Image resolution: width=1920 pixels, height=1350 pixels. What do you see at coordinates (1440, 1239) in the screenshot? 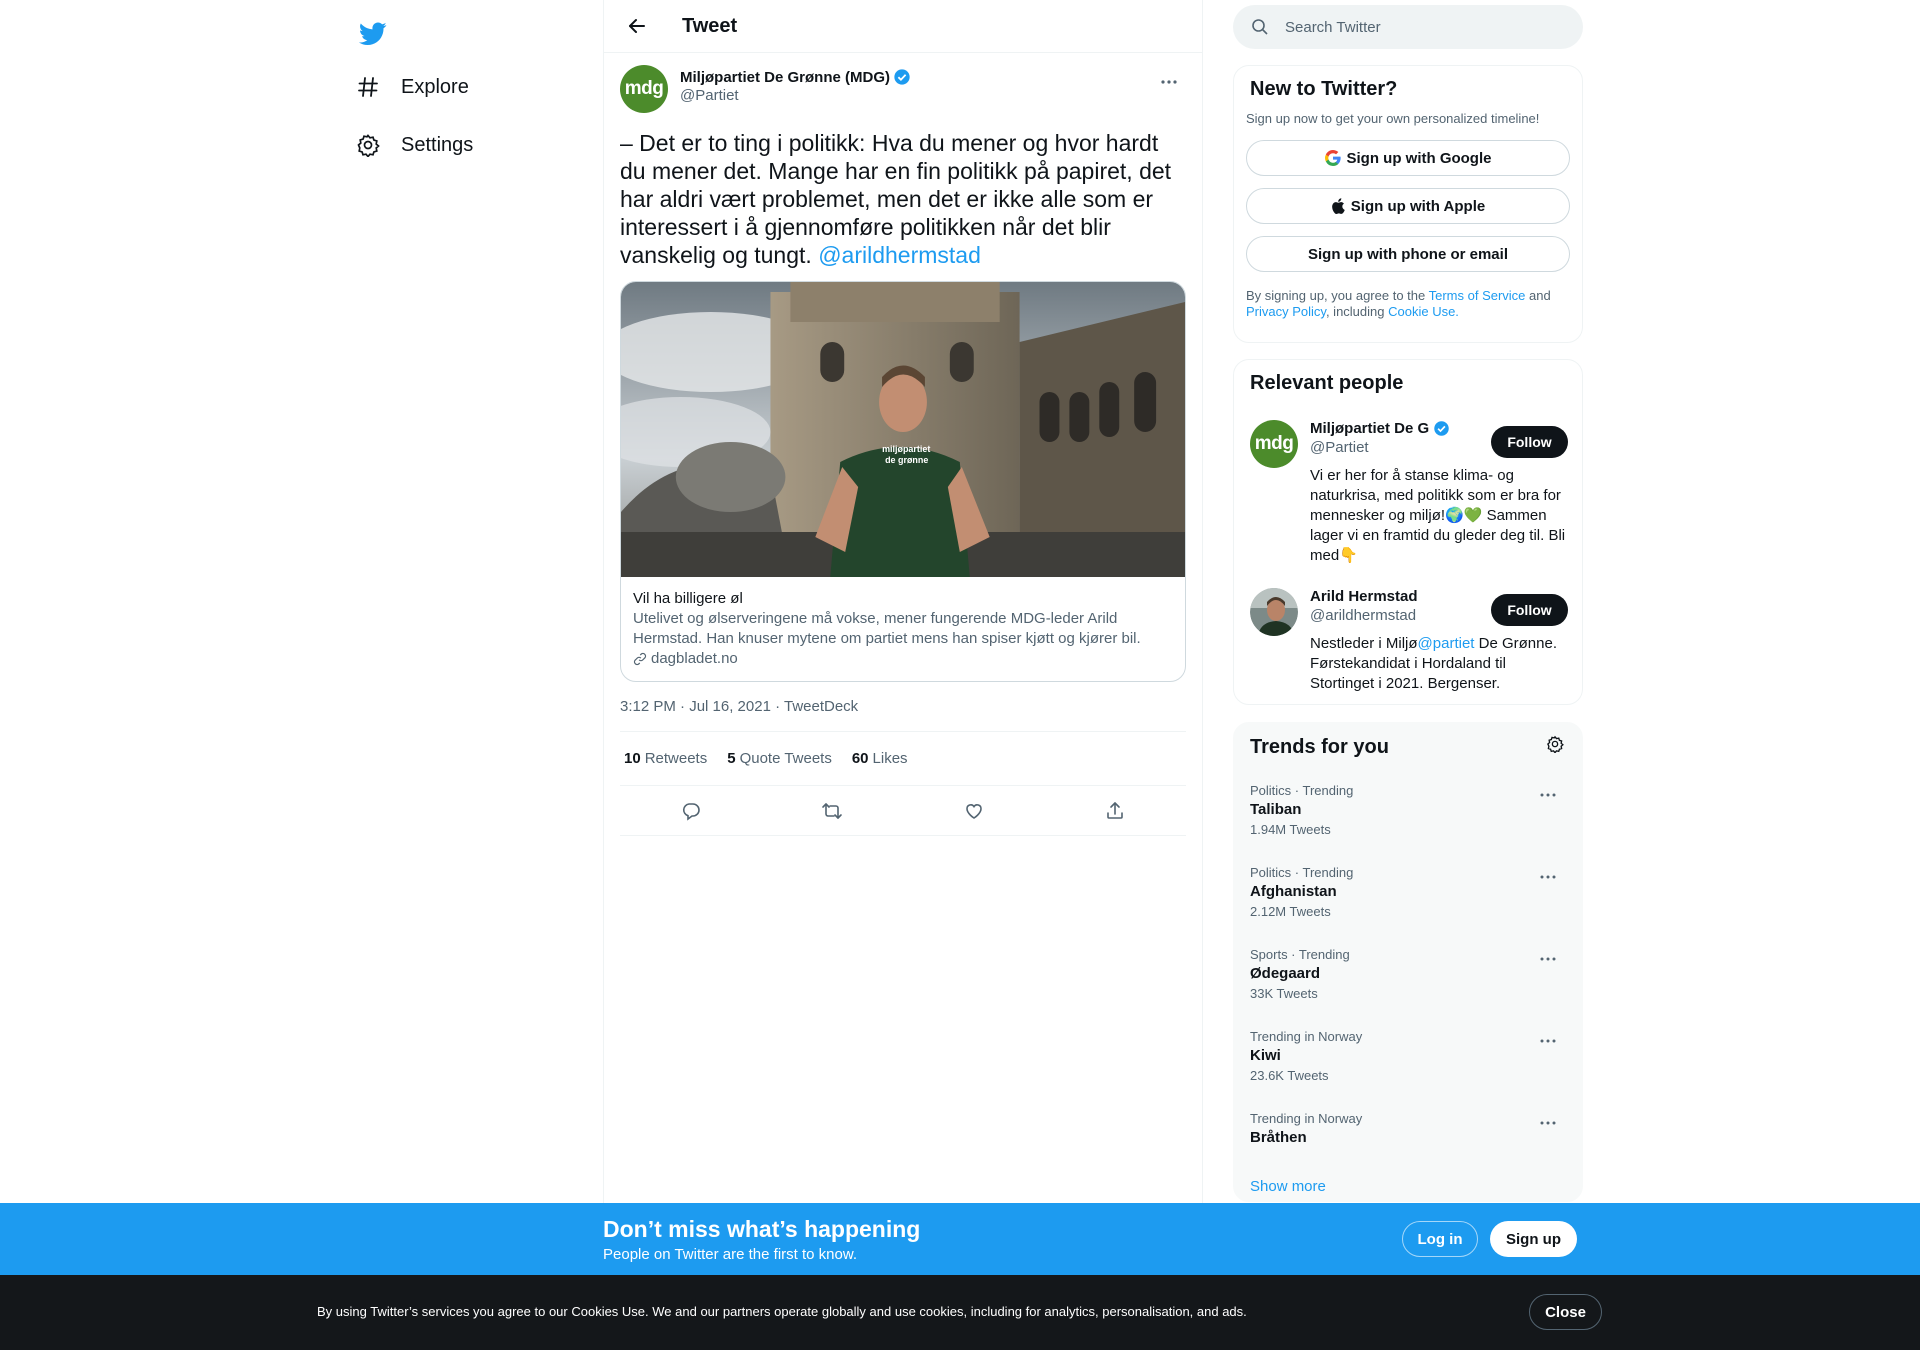
I see `login-button: Log in` at bounding box center [1440, 1239].